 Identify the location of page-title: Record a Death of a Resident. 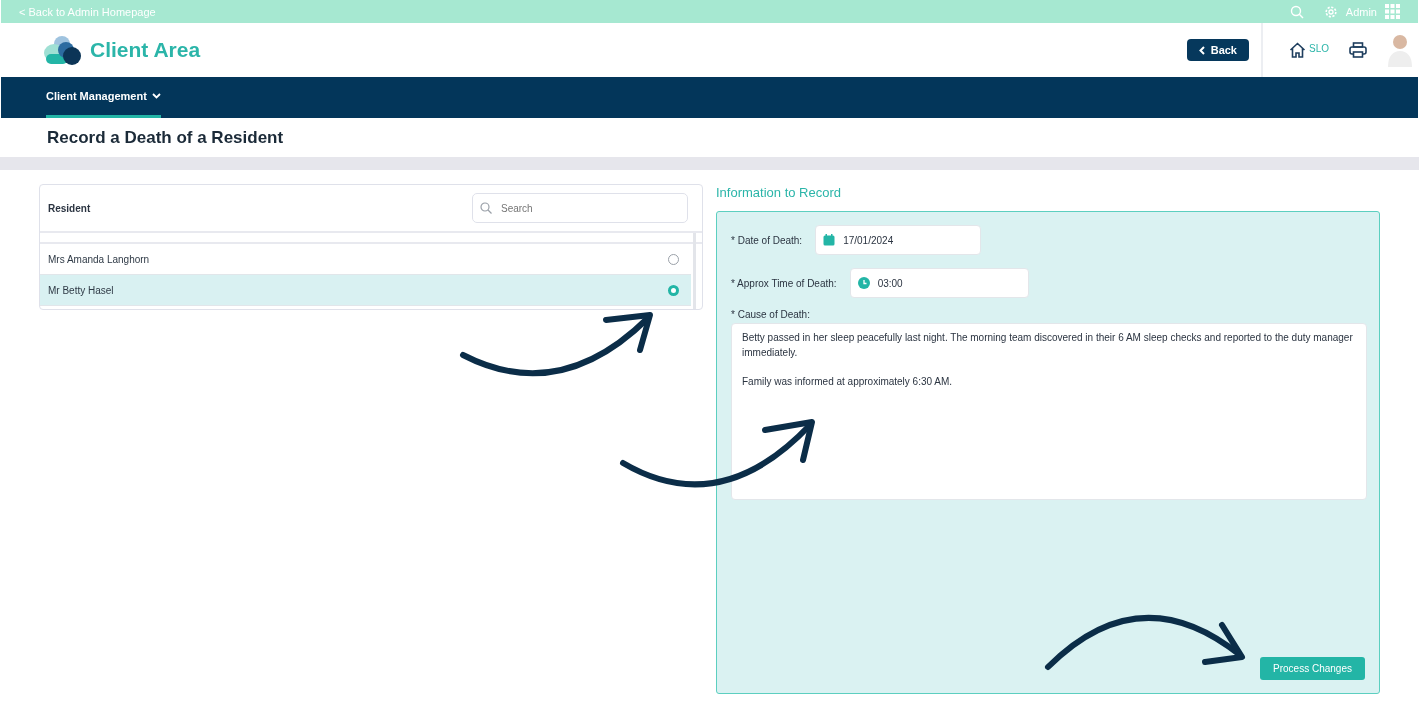
(166, 138).